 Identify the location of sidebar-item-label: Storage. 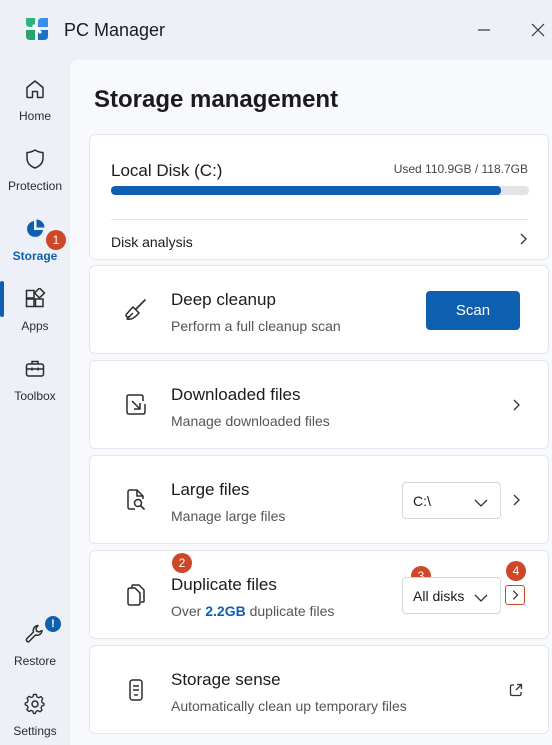
(35, 256).